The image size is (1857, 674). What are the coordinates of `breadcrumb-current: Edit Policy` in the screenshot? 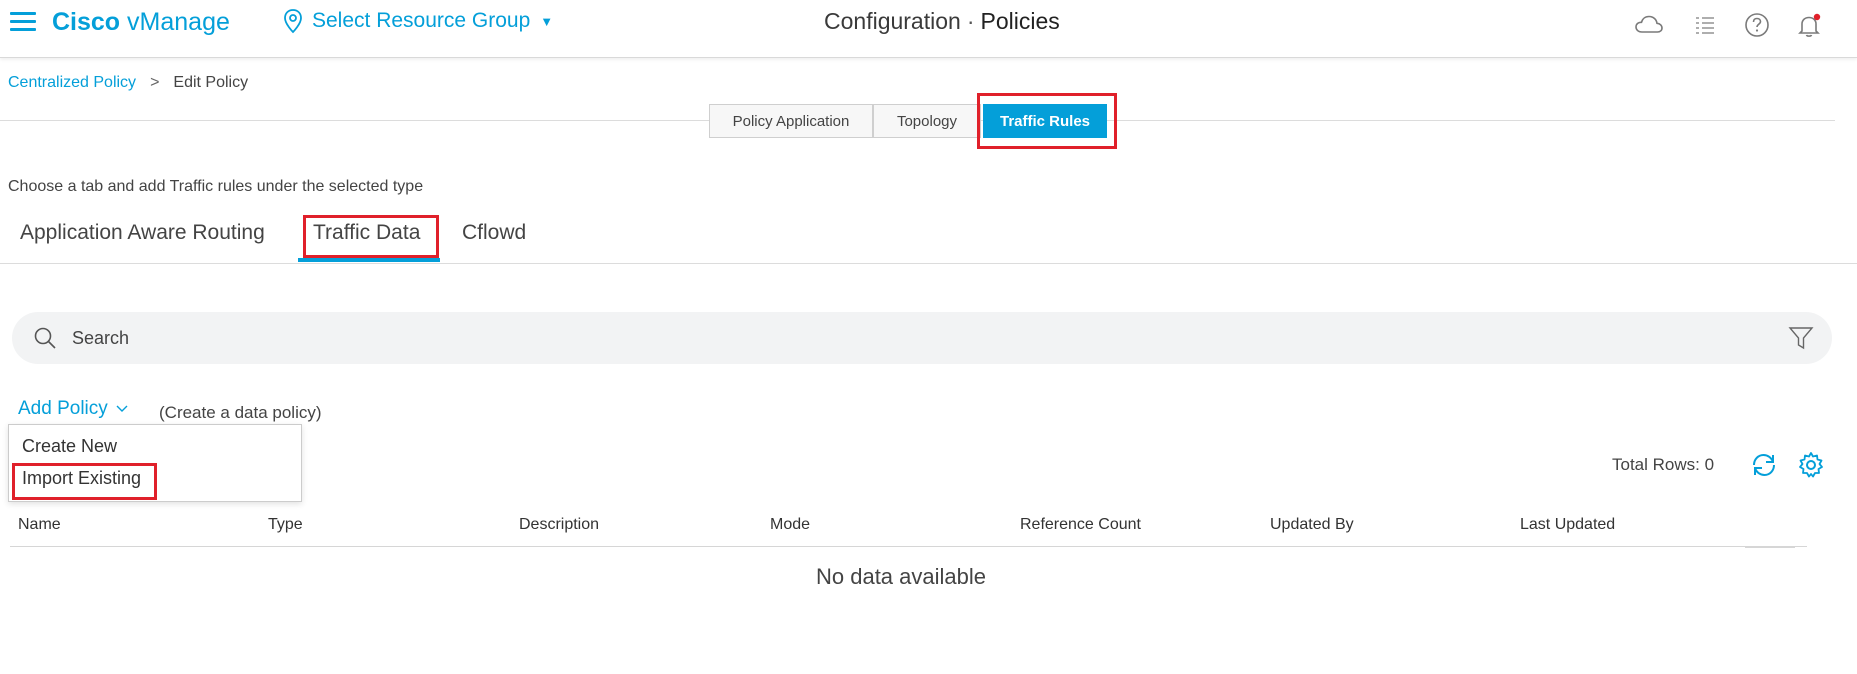 It's located at (211, 82).